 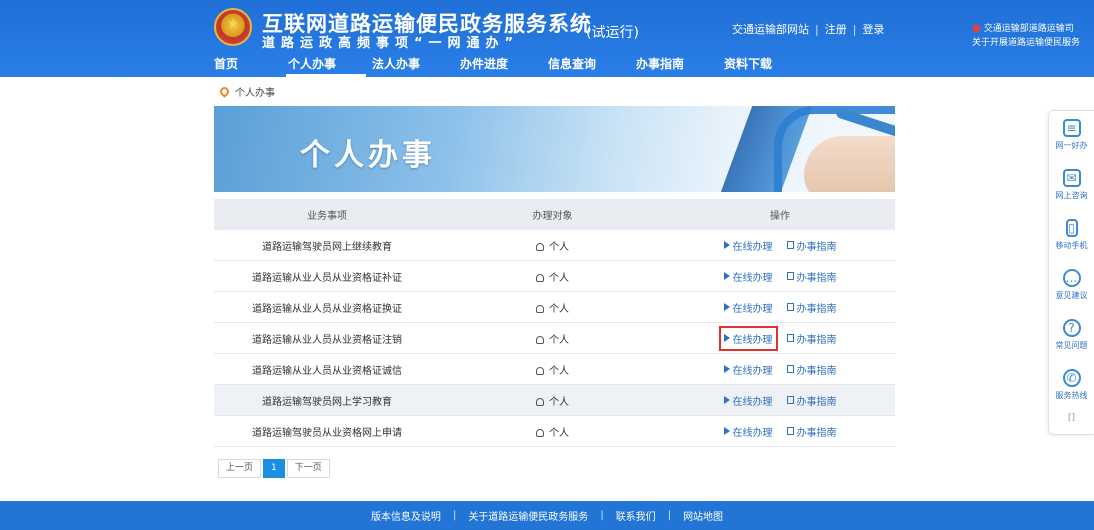 I want to click on side-label: 网上咨询, so click(x=1071, y=195).